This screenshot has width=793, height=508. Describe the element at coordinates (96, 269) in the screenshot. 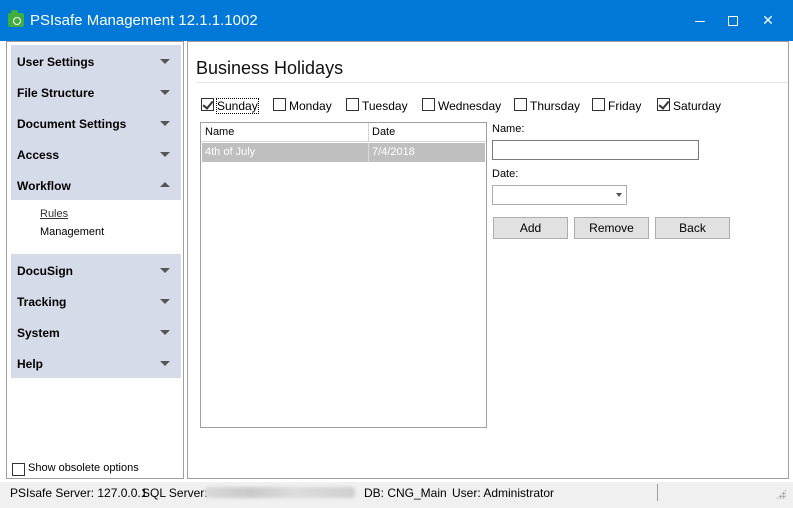

I see `sidebar-item-docusign: DocuSign` at that location.